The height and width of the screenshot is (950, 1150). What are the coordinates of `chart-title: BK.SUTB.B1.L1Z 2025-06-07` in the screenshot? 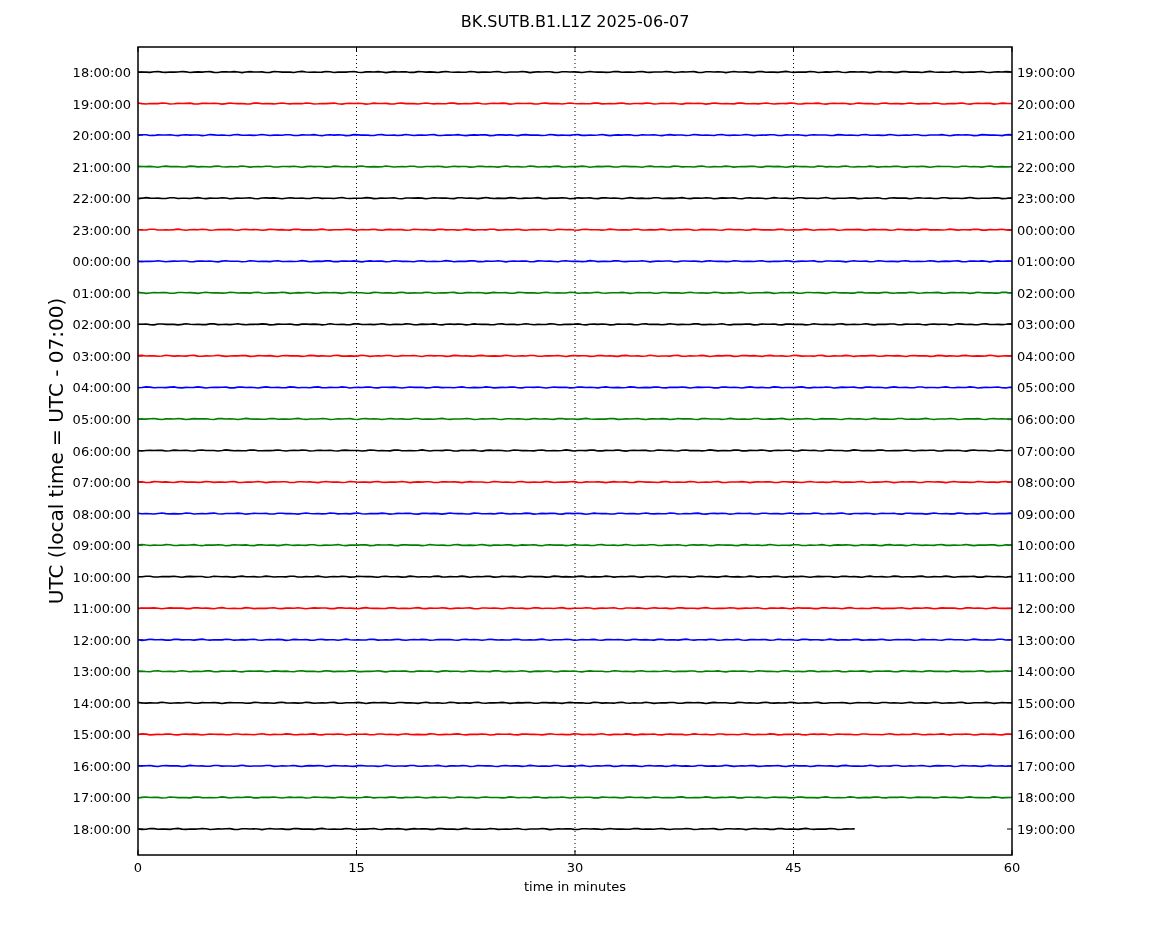 It's located at (575, 21).